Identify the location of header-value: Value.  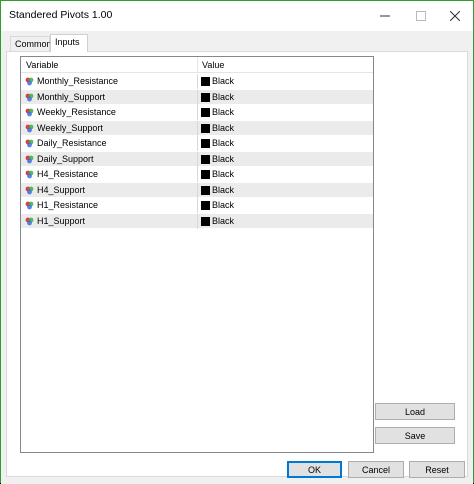
(213, 65).